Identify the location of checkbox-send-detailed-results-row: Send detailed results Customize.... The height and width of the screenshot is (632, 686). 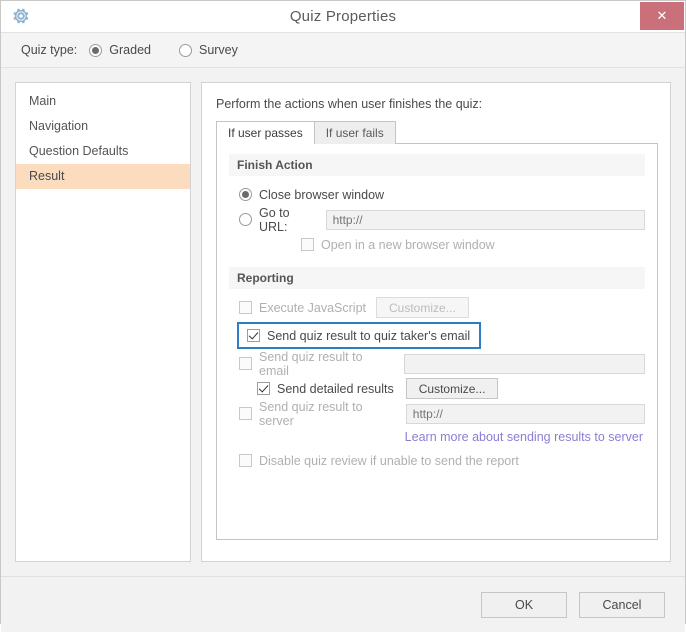
(437, 388).